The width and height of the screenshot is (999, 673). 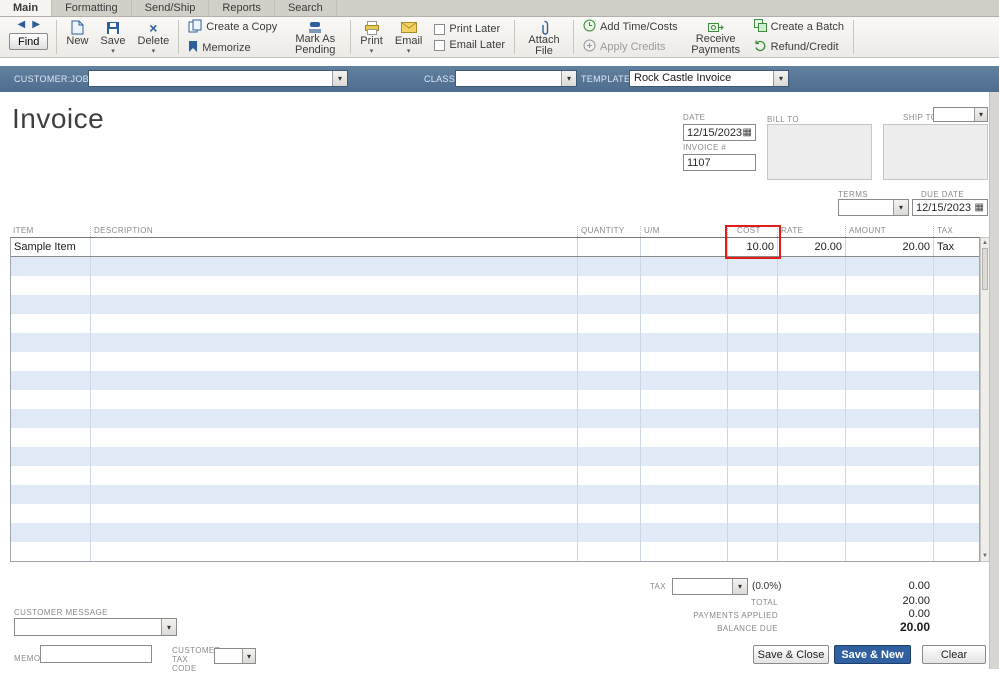 I want to click on table-row: Sample Item 10.00 20.00 20.00 Tax, so click(x=495, y=247).